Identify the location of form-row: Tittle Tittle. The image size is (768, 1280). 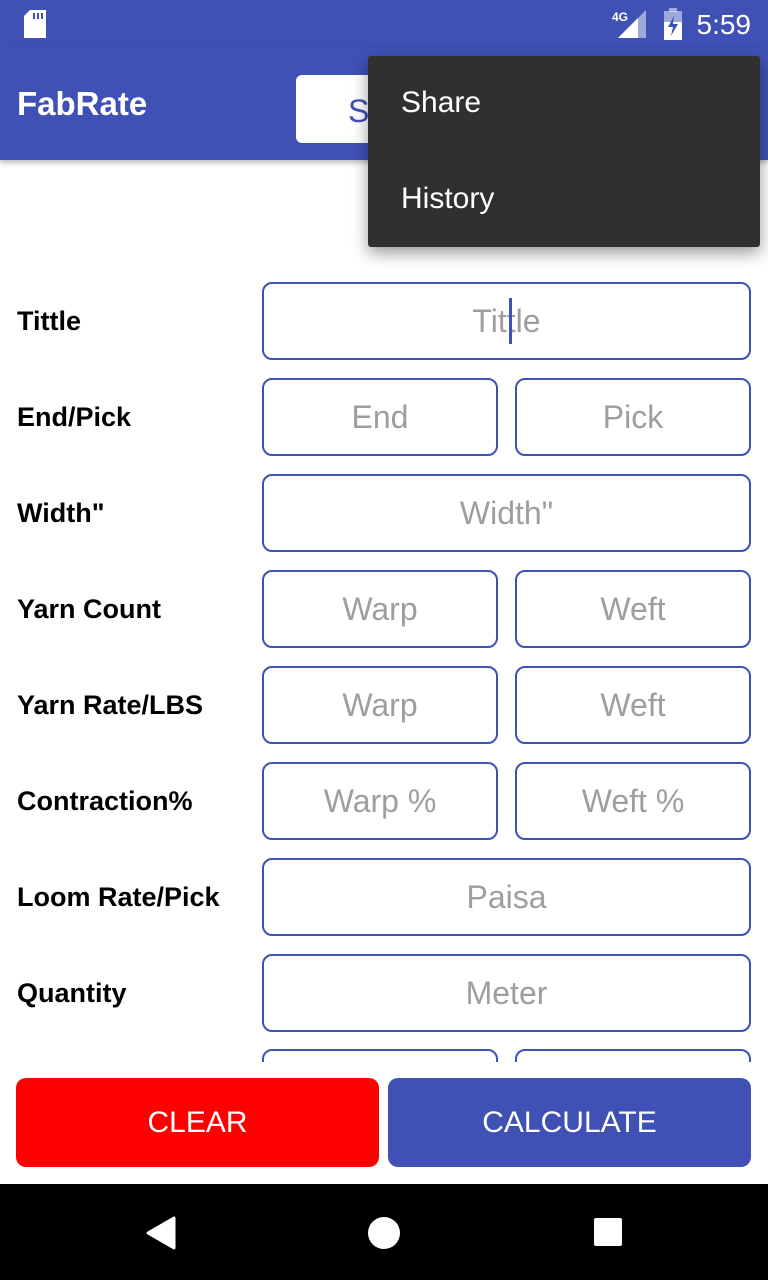
(384, 321).